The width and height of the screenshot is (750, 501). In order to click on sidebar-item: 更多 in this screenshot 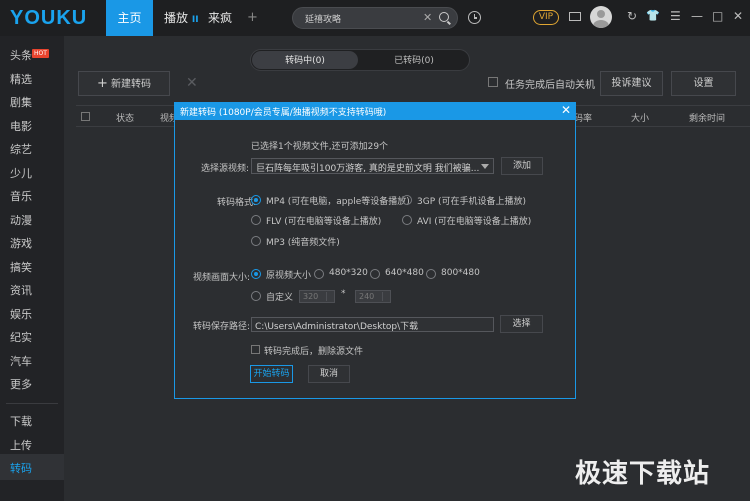, I will do `click(21, 384)`.